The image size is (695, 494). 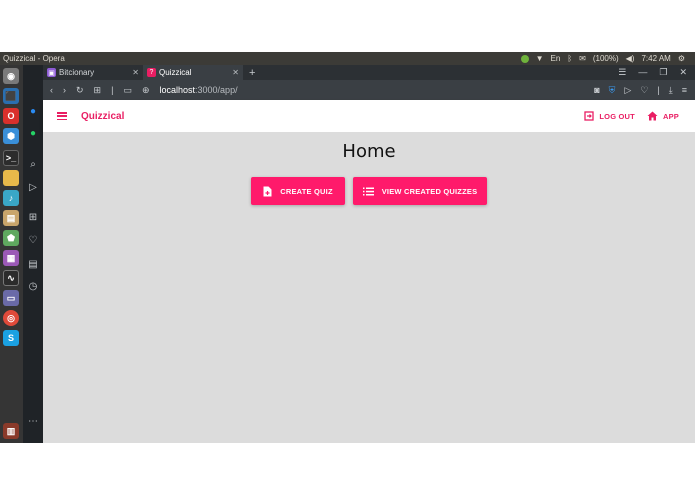 I want to click on network-icon: ▼, so click(x=540, y=58).